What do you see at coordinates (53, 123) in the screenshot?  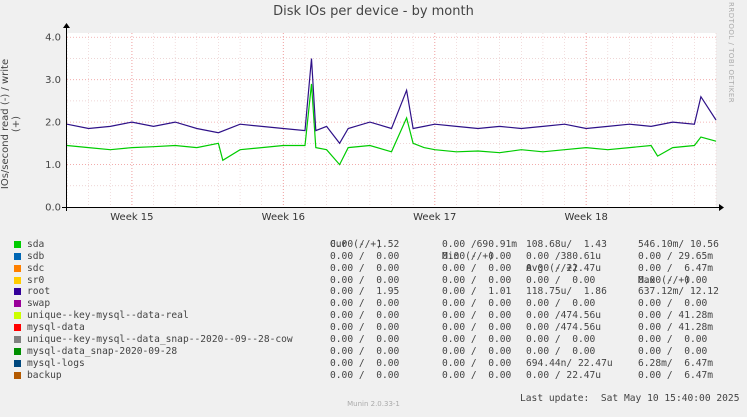 I see `y-tick-label: 2.0` at bounding box center [53, 123].